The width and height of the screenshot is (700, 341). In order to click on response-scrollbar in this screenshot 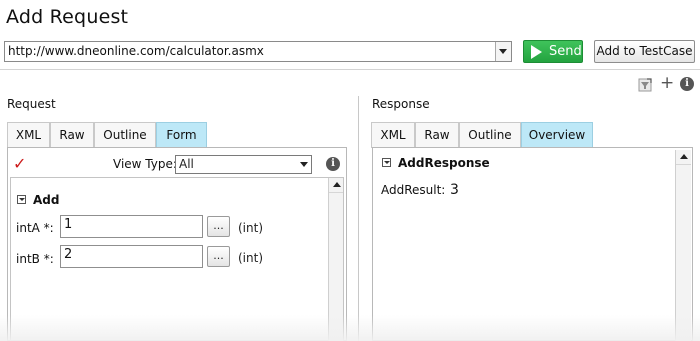, I will do `click(683, 245)`.